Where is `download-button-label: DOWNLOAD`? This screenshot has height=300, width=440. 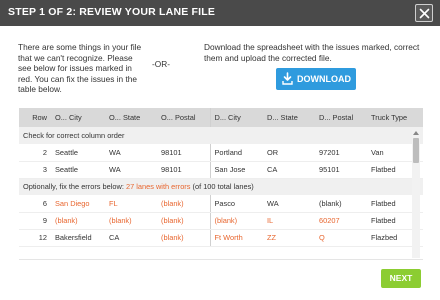
download-button-label: DOWNLOAD is located at coordinates (324, 79).